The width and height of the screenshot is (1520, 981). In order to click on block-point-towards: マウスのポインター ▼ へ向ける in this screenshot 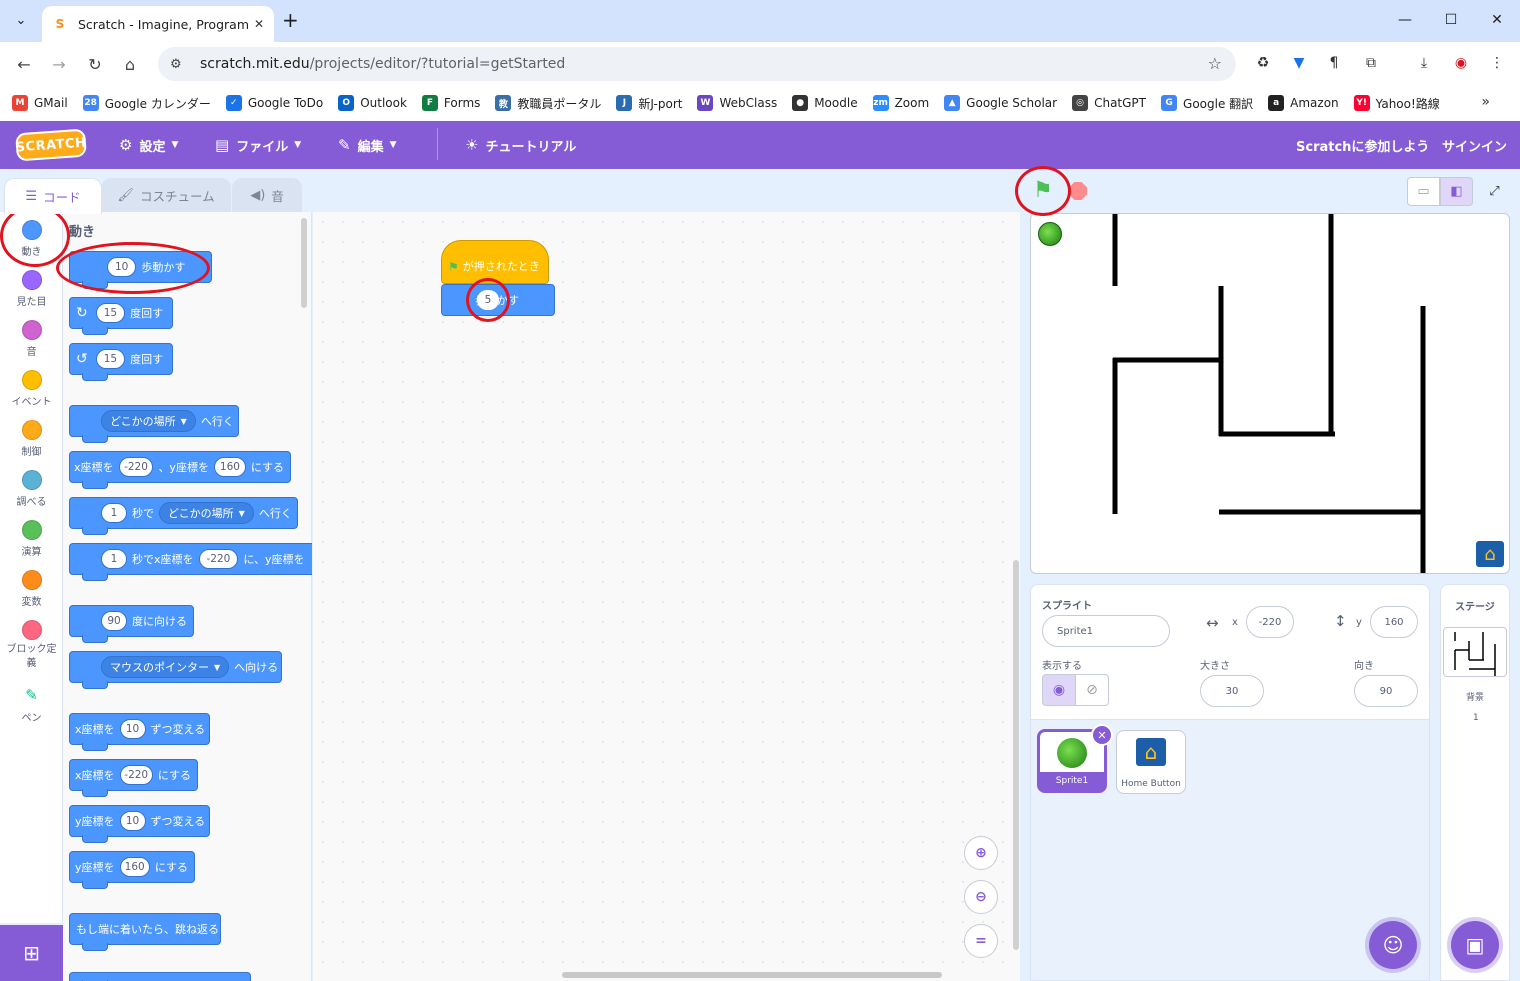, I will do `click(175, 670)`.